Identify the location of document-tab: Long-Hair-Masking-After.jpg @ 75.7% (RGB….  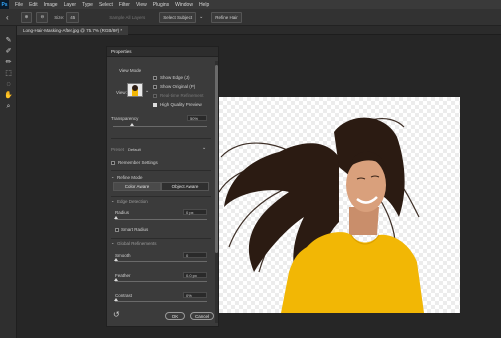
(73, 30).